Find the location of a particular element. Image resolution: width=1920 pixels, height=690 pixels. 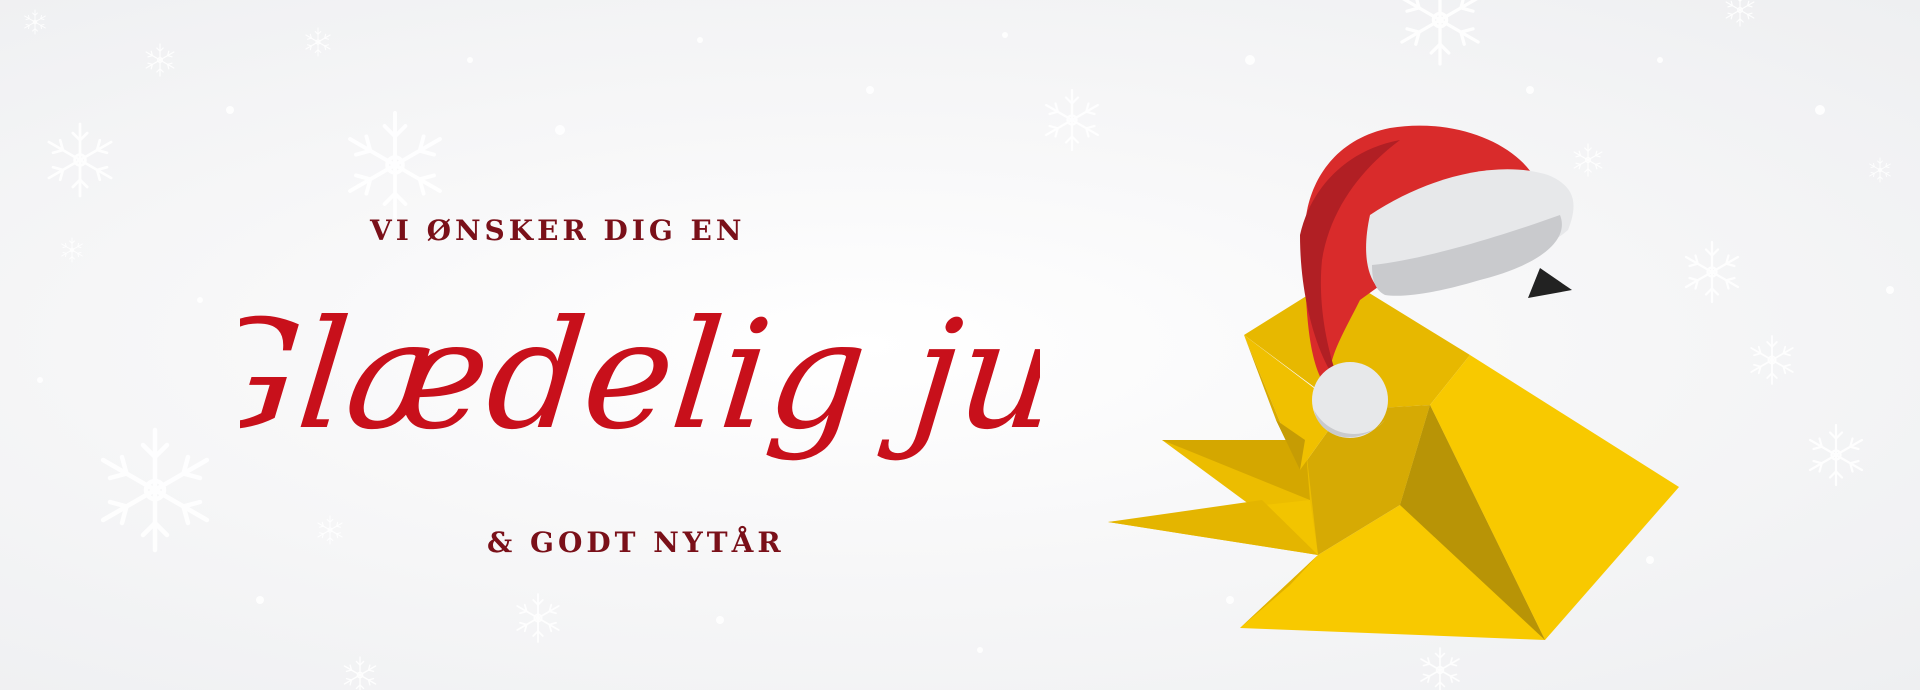

greeting-headline-text: Glædelig jul is located at coordinates (640, 375).